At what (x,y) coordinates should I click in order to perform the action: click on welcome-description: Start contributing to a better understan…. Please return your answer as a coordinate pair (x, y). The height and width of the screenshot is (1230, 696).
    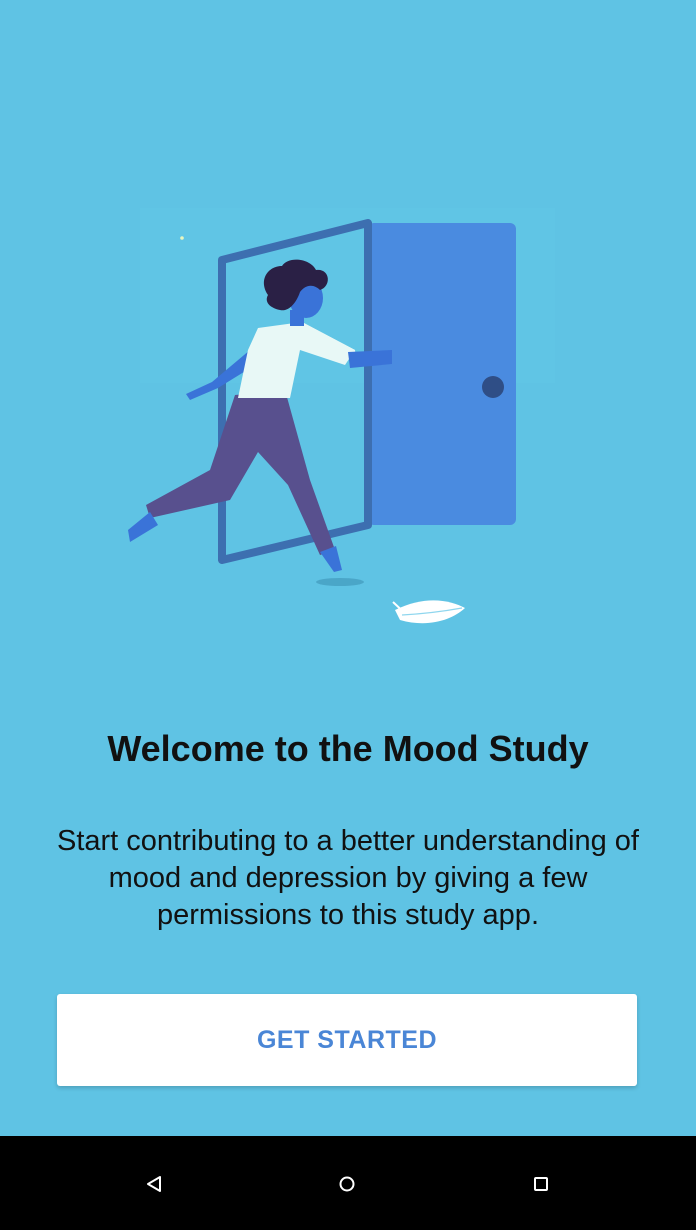
    Looking at the image, I should click on (348, 878).